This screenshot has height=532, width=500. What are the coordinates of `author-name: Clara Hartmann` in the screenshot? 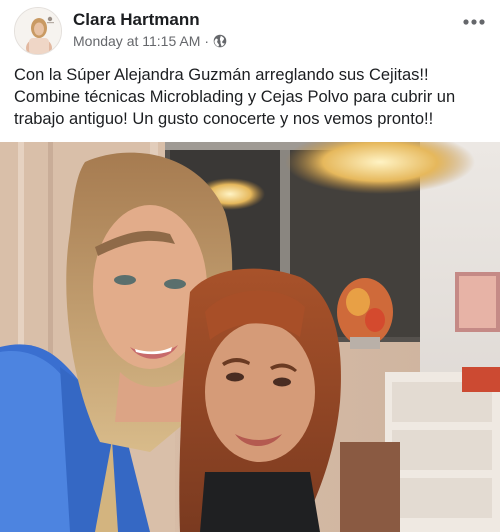 It's located at (136, 20).